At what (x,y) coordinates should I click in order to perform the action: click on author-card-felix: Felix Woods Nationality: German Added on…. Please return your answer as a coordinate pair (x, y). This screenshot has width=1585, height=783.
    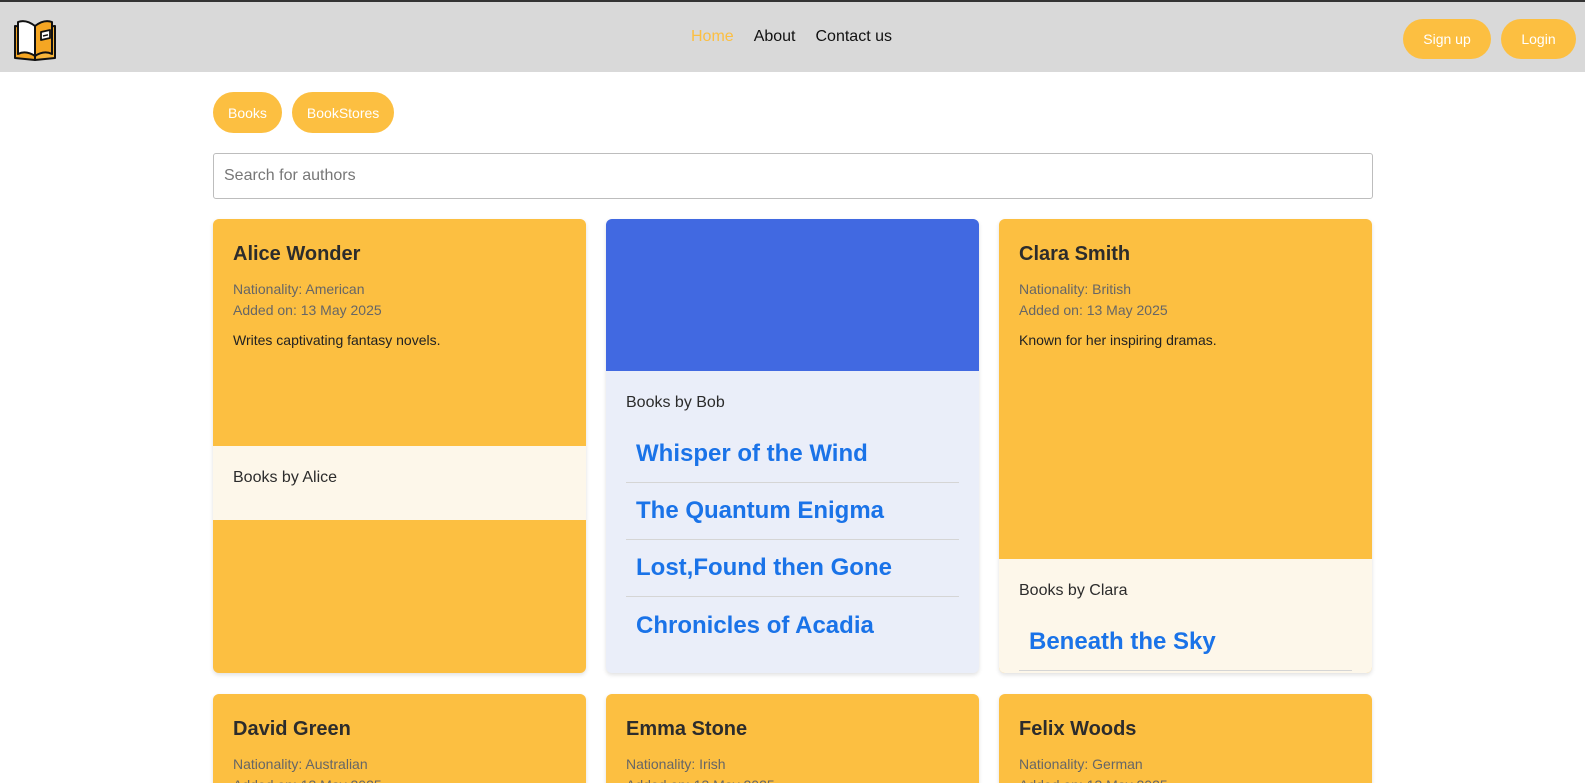
    Looking at the image, I should click on (1185, 738).